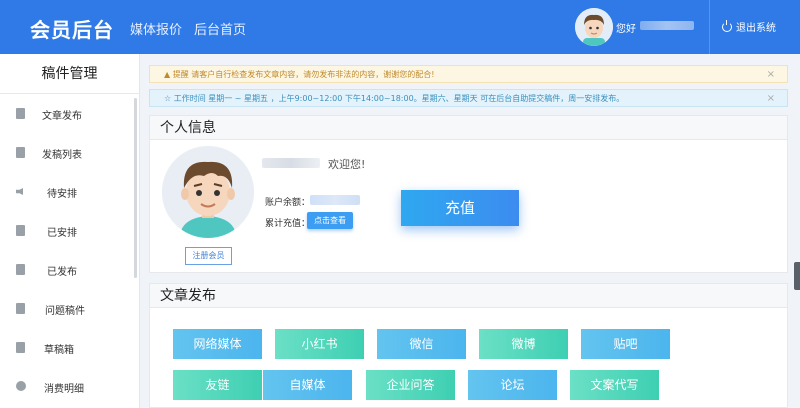  Describe the element at coordinates (72, 28) in the screenshot. I see `app-logo: 会员后台` at that location.